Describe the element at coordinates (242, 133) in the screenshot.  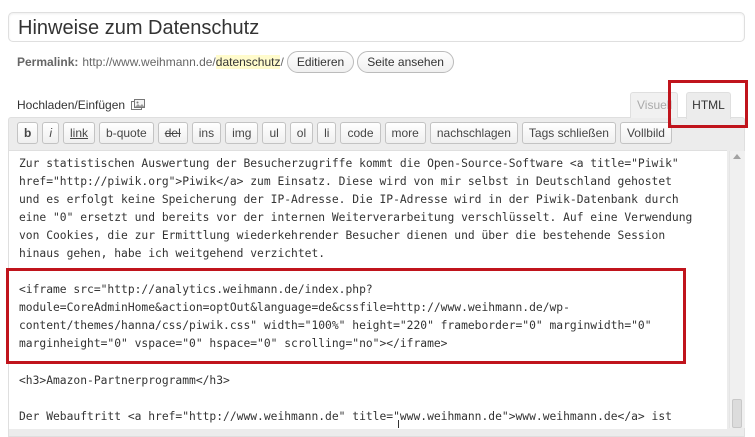
I see `quicktag-img-button: img` at that location.